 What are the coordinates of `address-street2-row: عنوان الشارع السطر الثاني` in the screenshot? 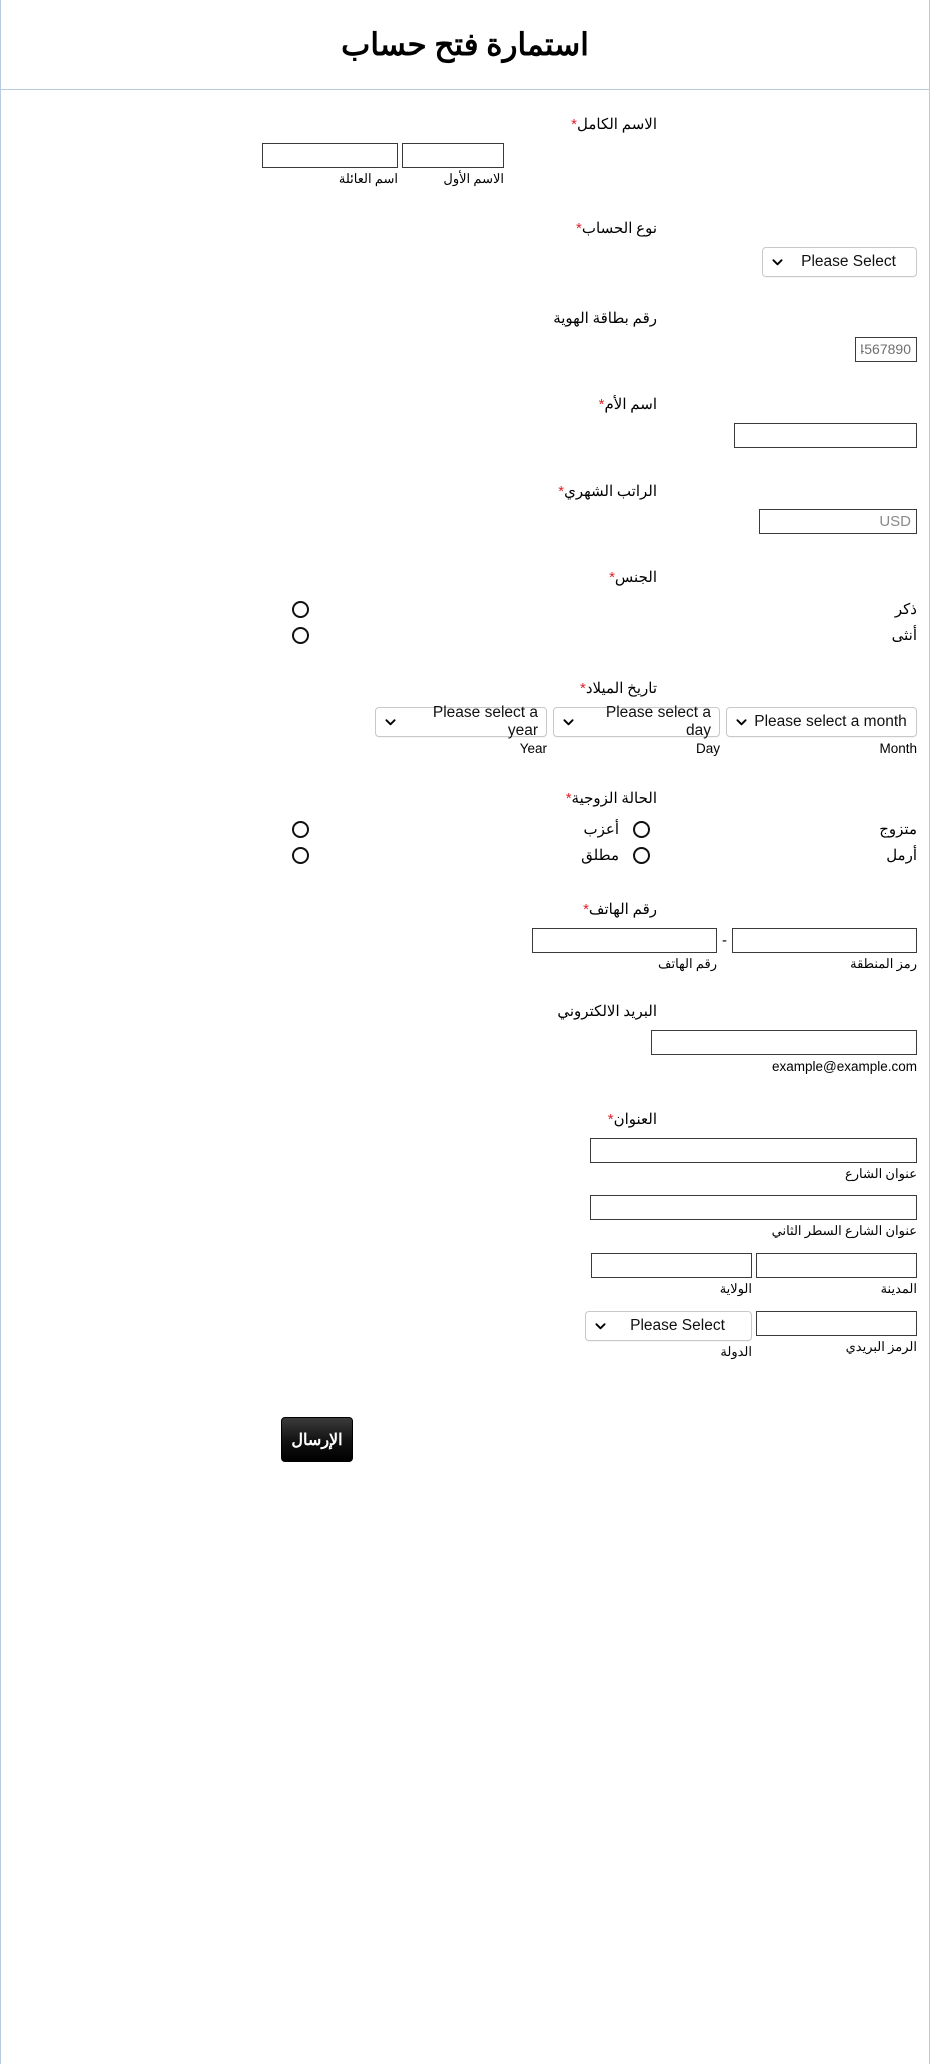 It's located at (589, 1217).